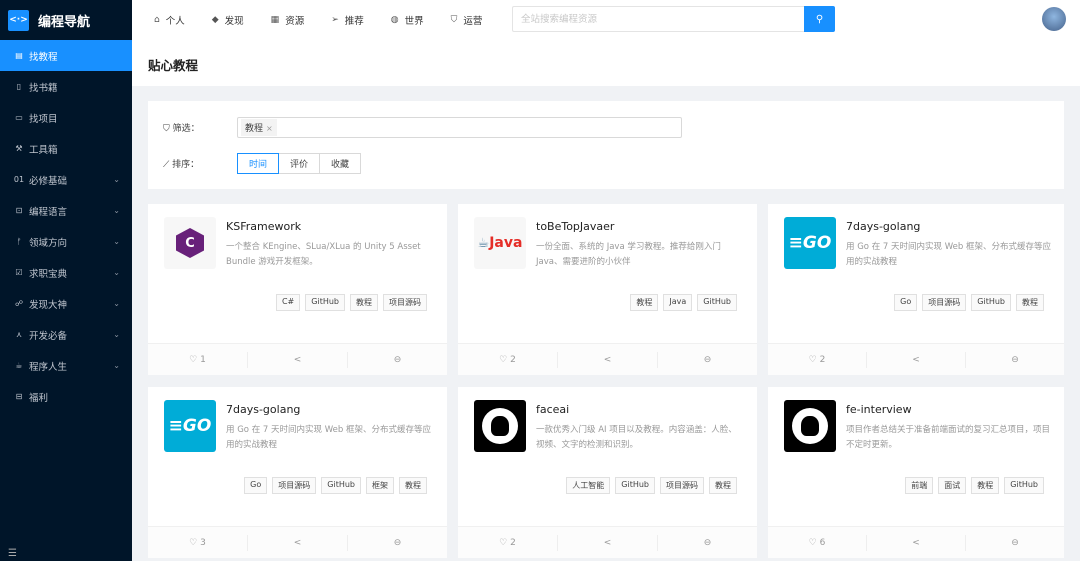 This screenshot has height=561, width=1080. Describe the element at coordinates (19, 272) in the screenshot. I see `calendar-check-icon: ☑` at that location.